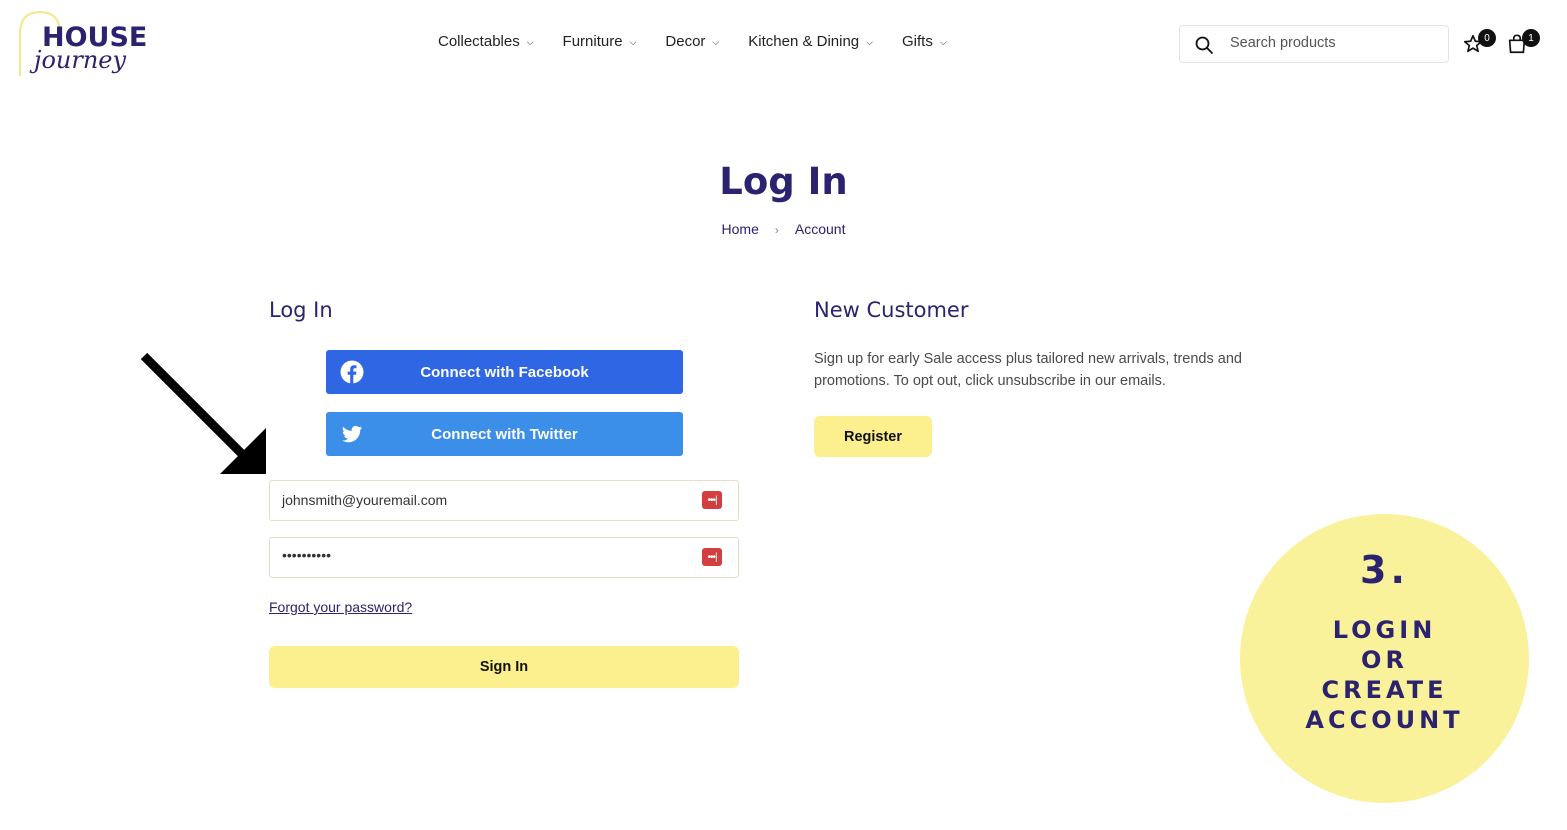 The height and width of the screenshot is (830, 1567). What do you see at coordinates (1384, 675) in the screenshot?
I see `step-instruction: LOGIN OR CREATE ACCOUNT` at bounding box center [1384, 675].